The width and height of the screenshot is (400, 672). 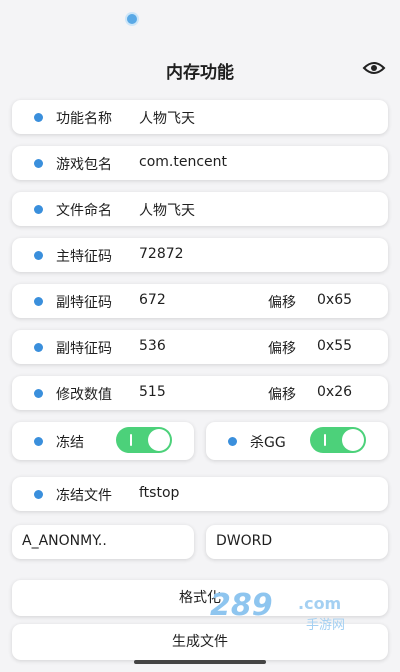 What do you see at coordinates (103, 441) in the screenshot?
I see `freeze-toggle-card: 冻结` at bounding box center [103, 441].